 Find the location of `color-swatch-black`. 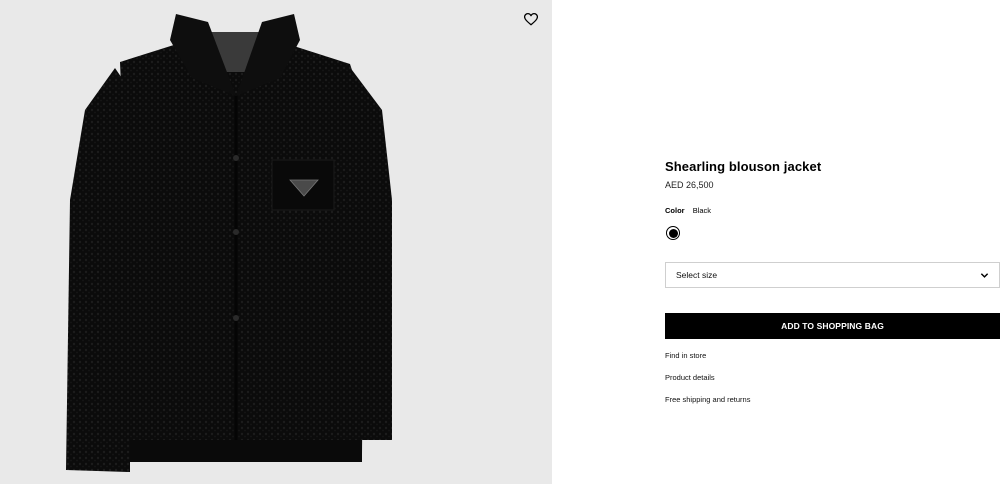

color-swatch-black is located at coordinates (673, 233).